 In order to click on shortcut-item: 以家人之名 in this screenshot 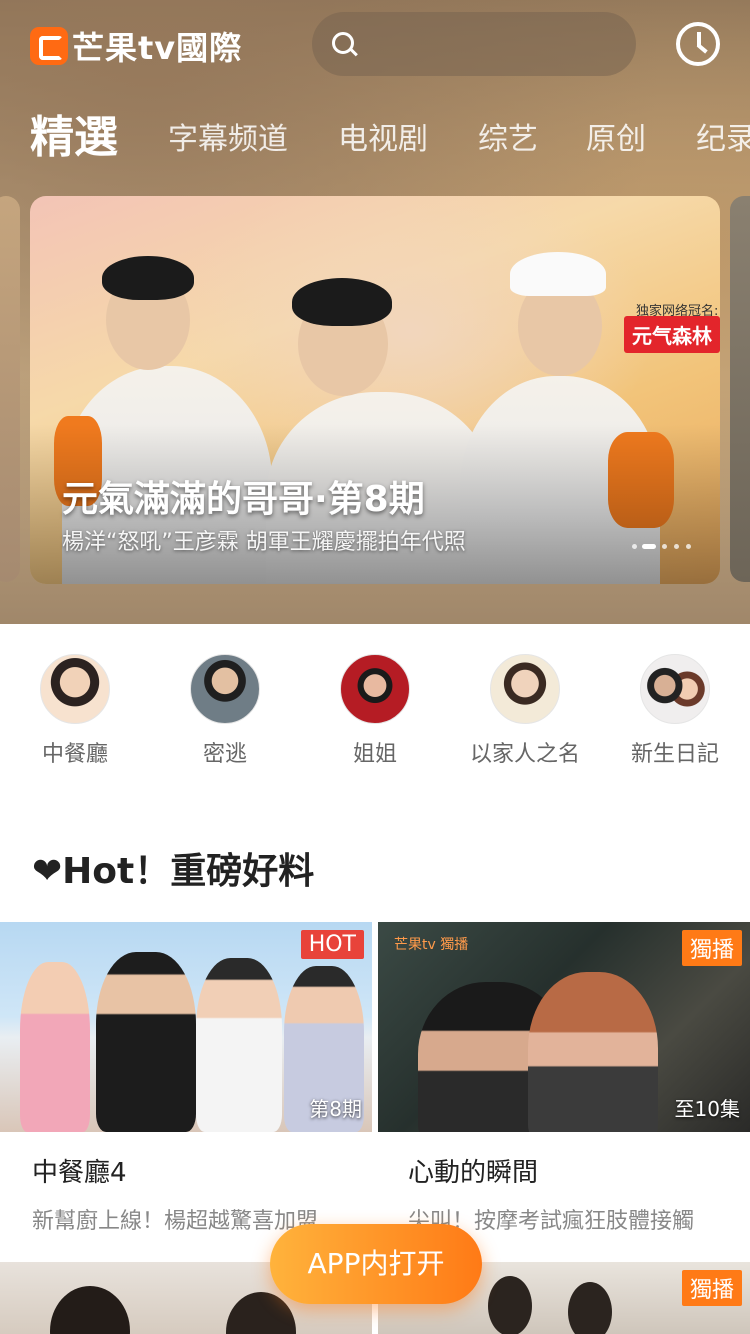, I will do `click(525, 711)`.